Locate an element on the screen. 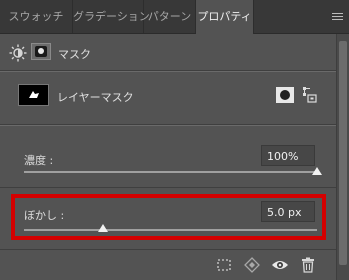 The height and width of the screenshot is (280, 349). layer-mask-thumbnail is located at coordinates (33, 95).